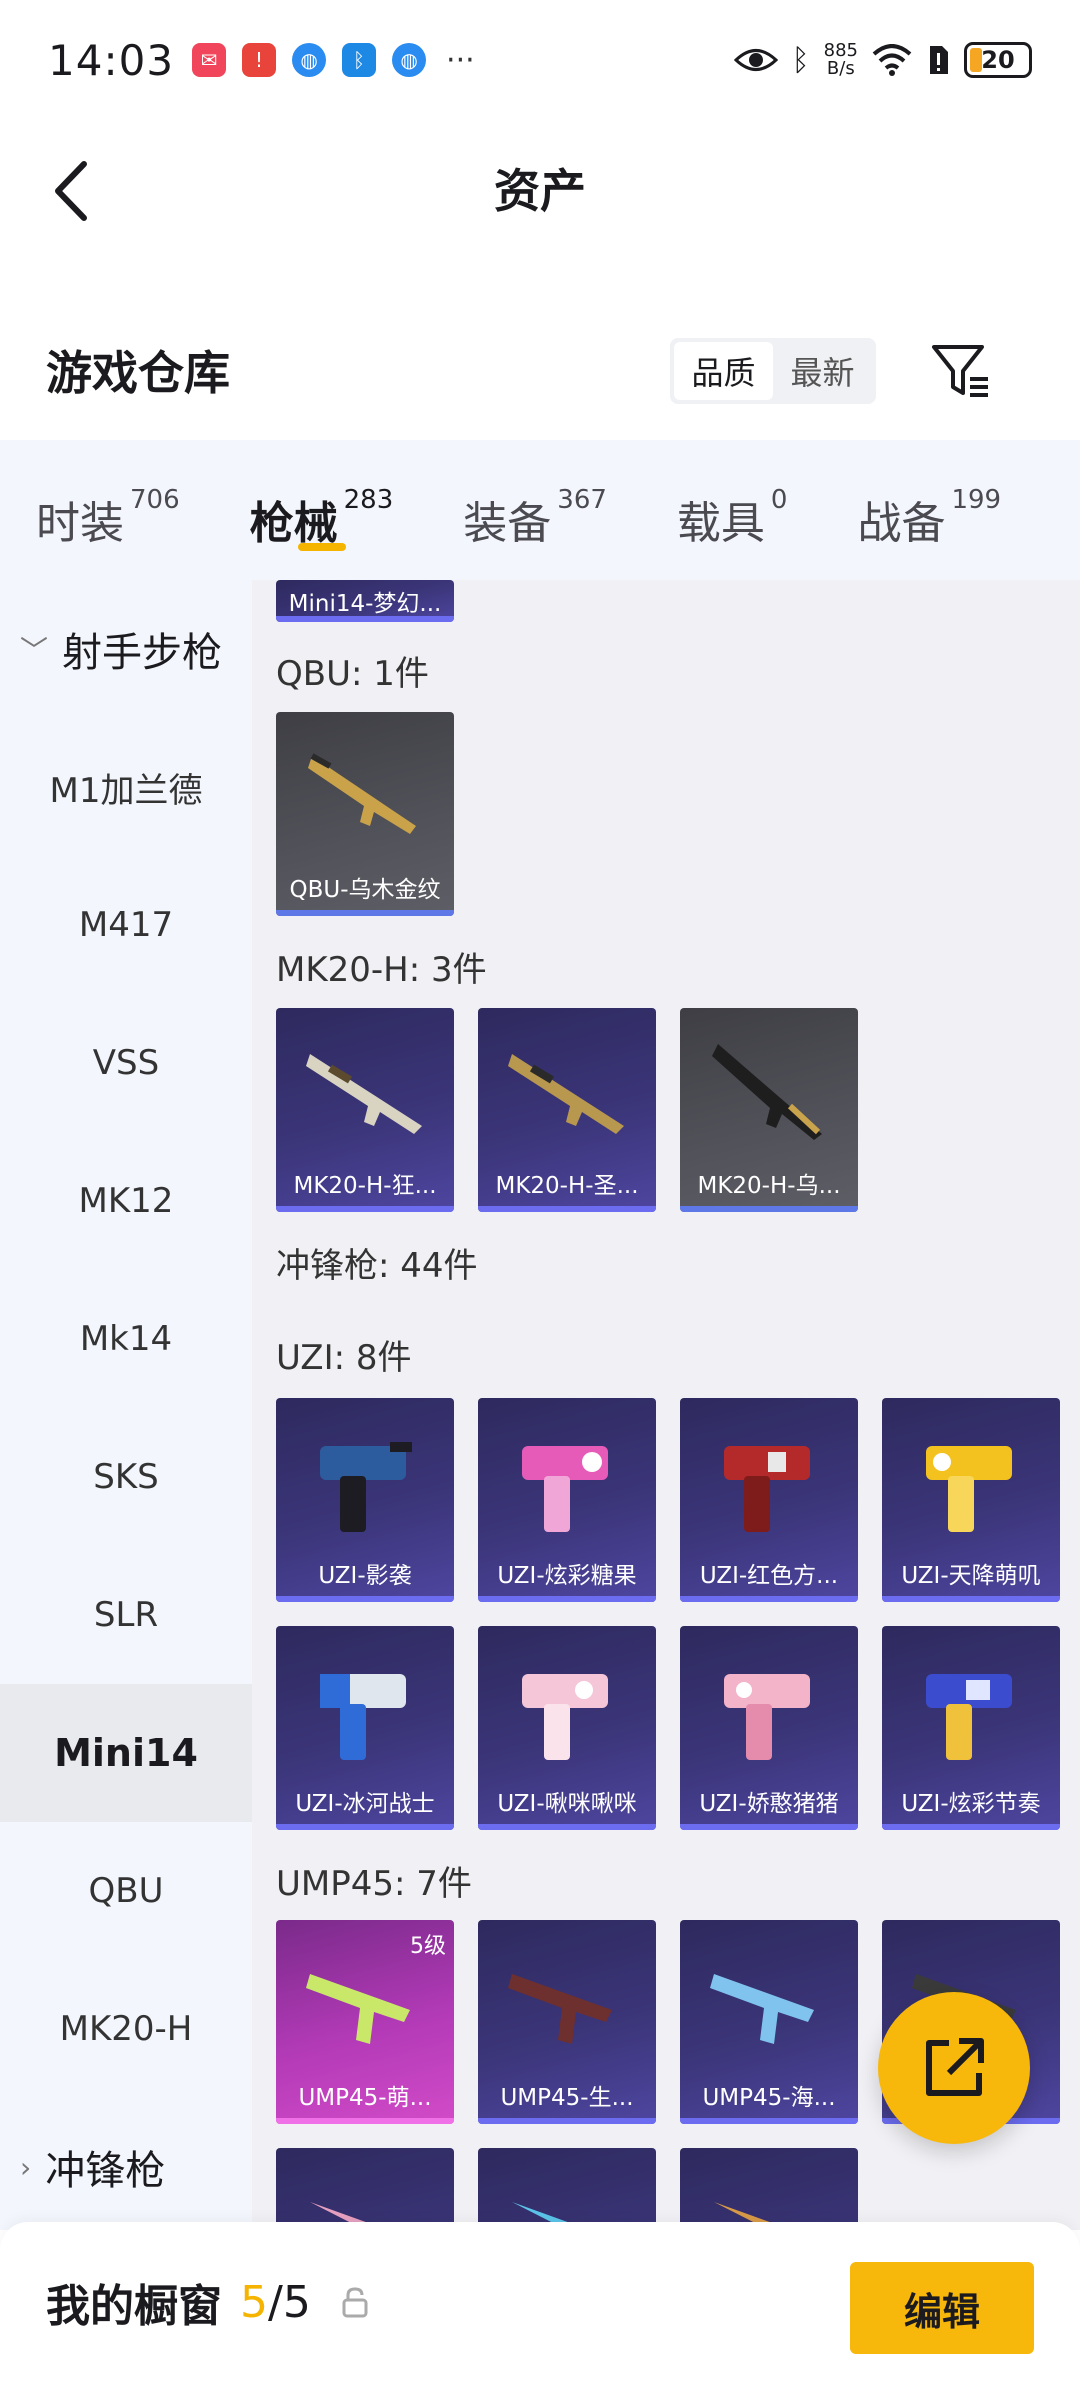  Describe the element at coordinates (365, 1804) in the screenshot. I see `weapon-card-name: UZI-冰河战士` at that location.